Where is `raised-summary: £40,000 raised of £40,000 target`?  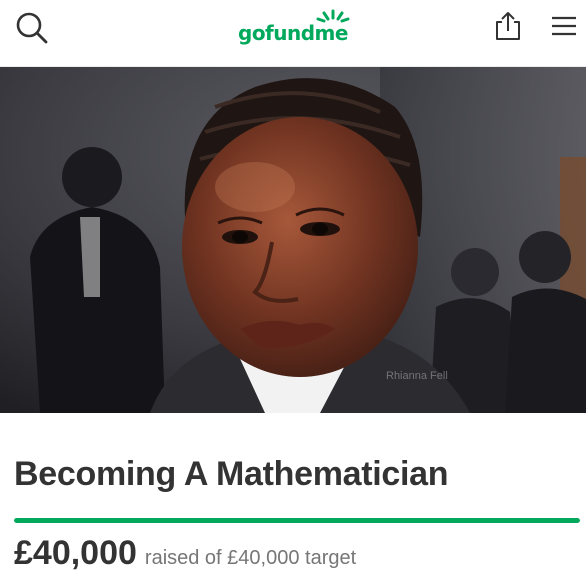
raised-summary: £40,000 raised of £40,000 target is located at coordinates (185, 553).